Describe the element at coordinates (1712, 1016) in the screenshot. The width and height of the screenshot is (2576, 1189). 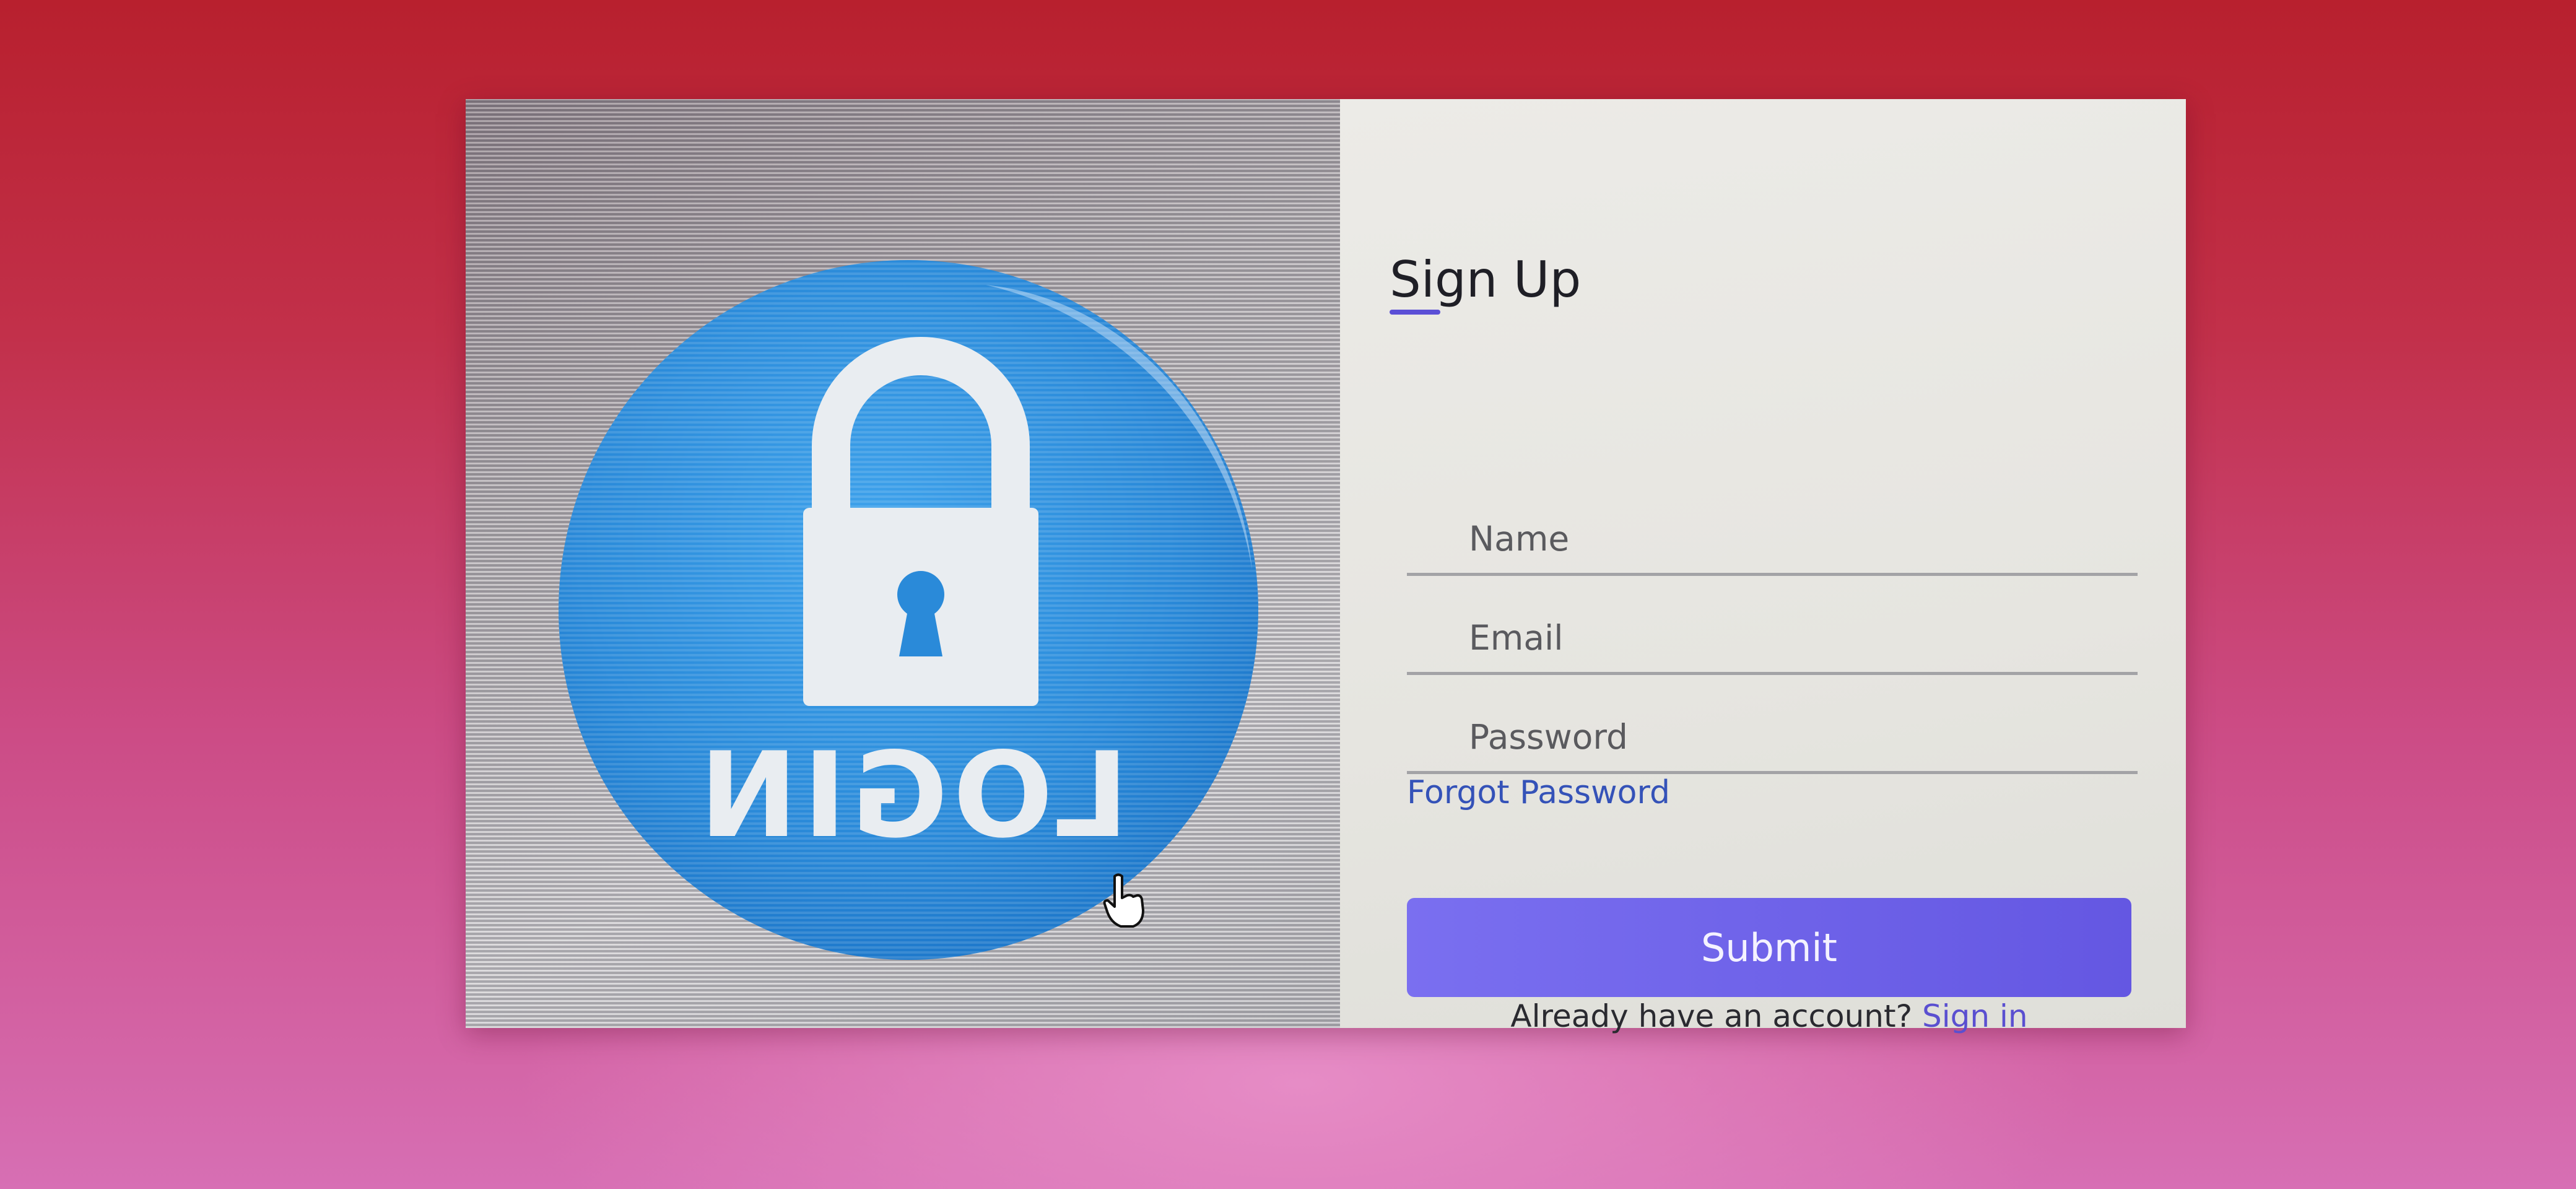
I see `account-prompt-text: Already have an account?` at that location.